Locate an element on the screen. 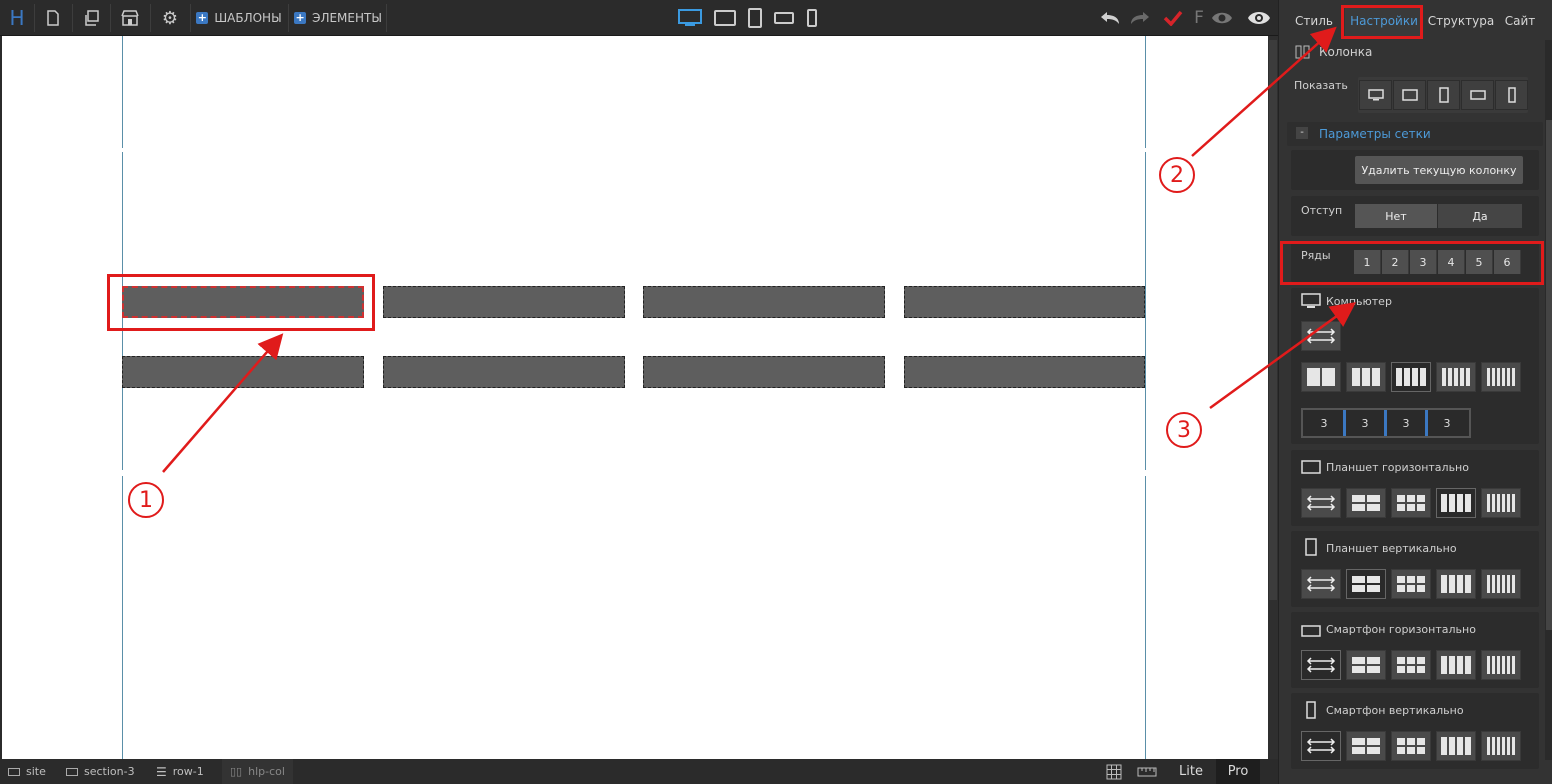 Image resolution: width=1552 pixels, height=784 pixels. templates-label: ШАБЛОНЫ is located at coordinates (248, 18).